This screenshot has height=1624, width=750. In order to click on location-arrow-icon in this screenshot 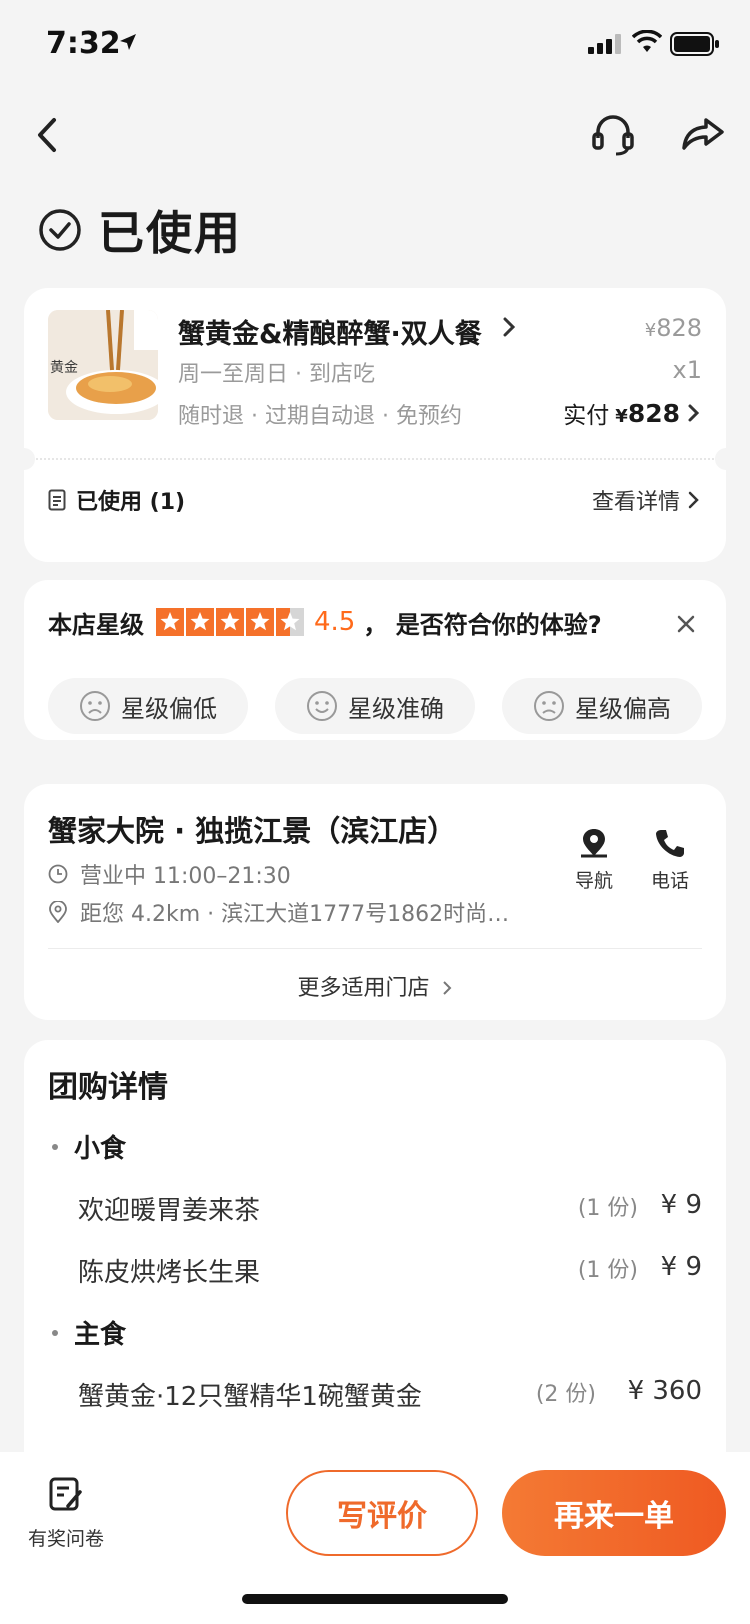, I will do `click(128, 42)`.